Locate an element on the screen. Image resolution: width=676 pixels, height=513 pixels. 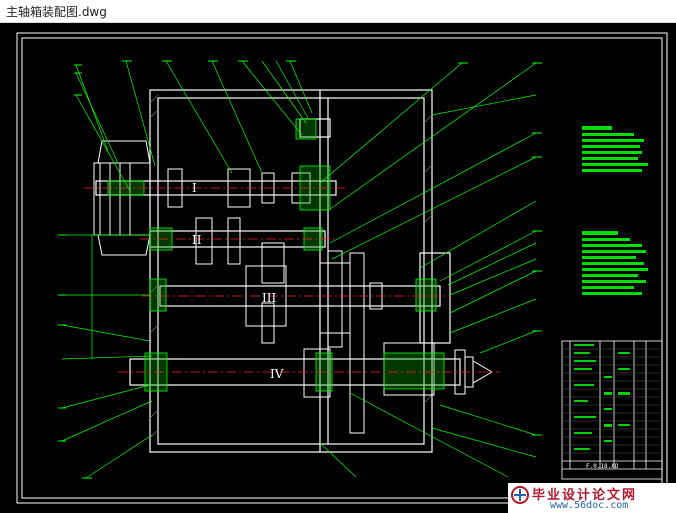
technical-notes-top is located at coordinates (615, 149).